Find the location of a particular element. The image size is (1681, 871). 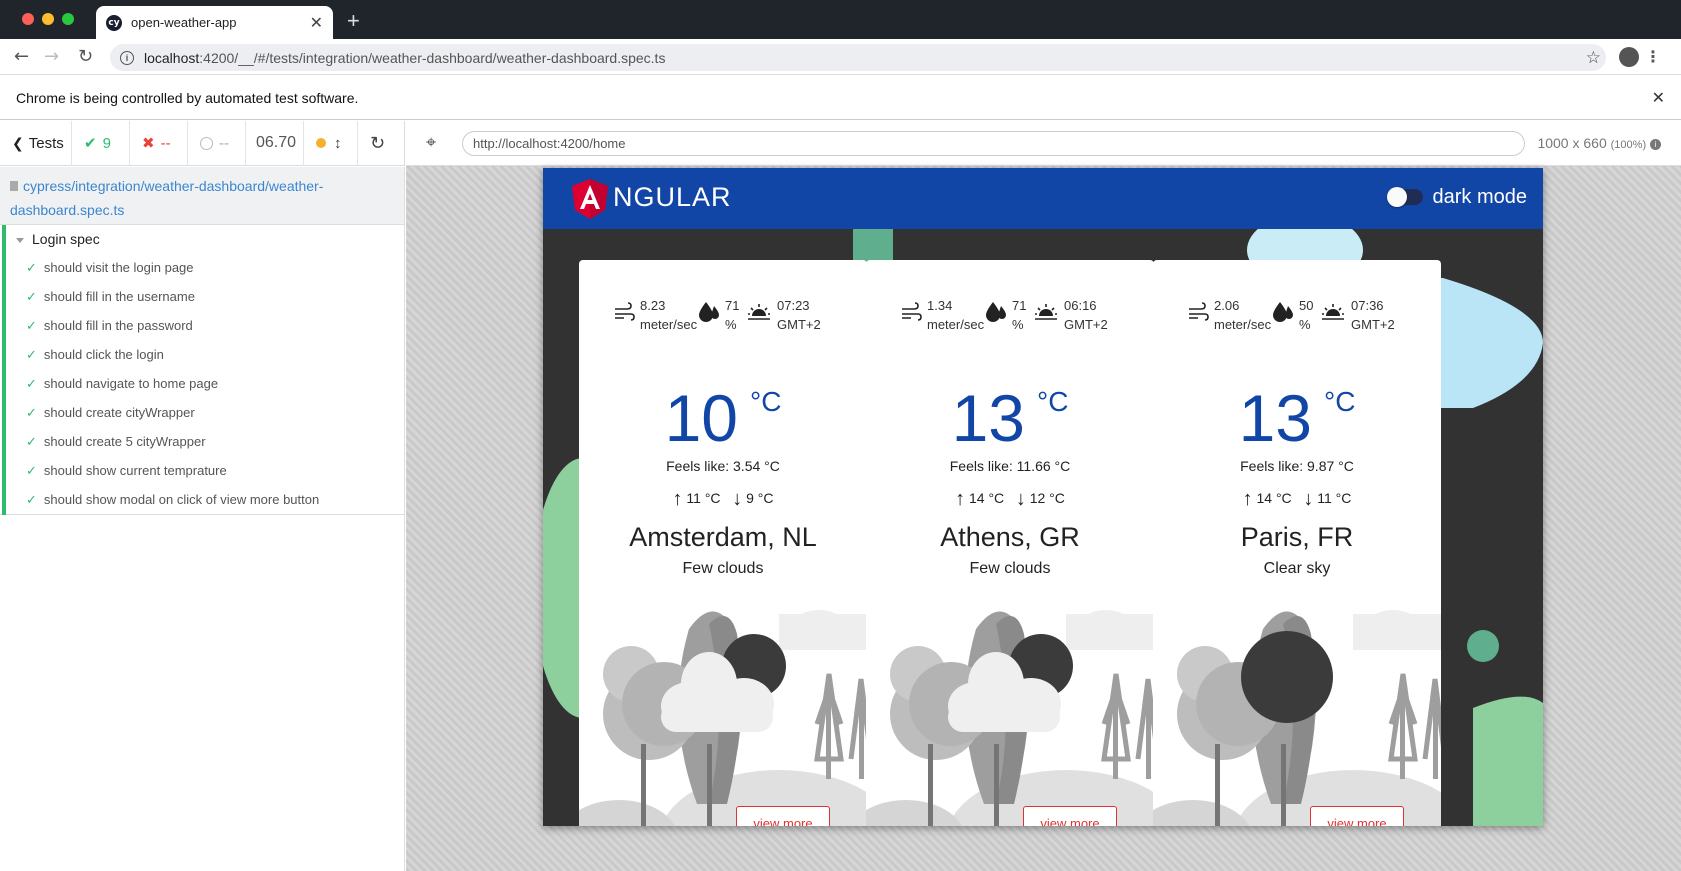

temperature-unit: °C is located at coordinates (766, 401).